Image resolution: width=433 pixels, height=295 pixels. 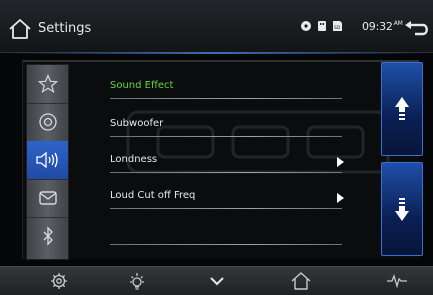 What do you see at coordinates (137, 123) in the screenshot?
I see `list-item-label: Subwoofer` at bounding box center [137, 123].